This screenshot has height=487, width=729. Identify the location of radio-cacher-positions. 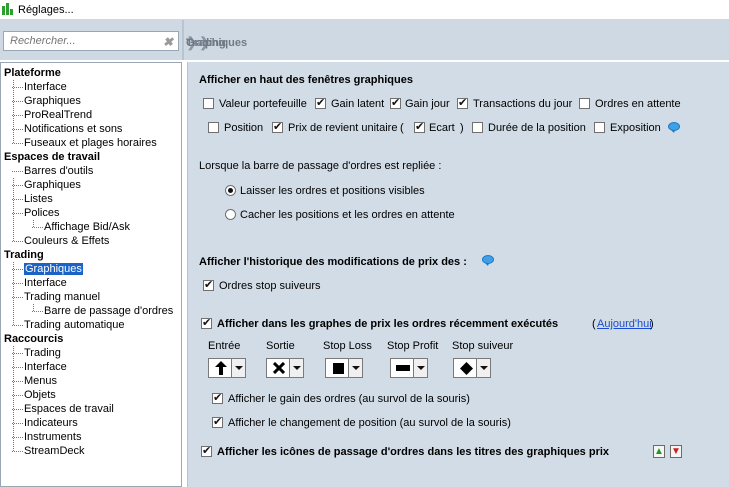
(230, 214).